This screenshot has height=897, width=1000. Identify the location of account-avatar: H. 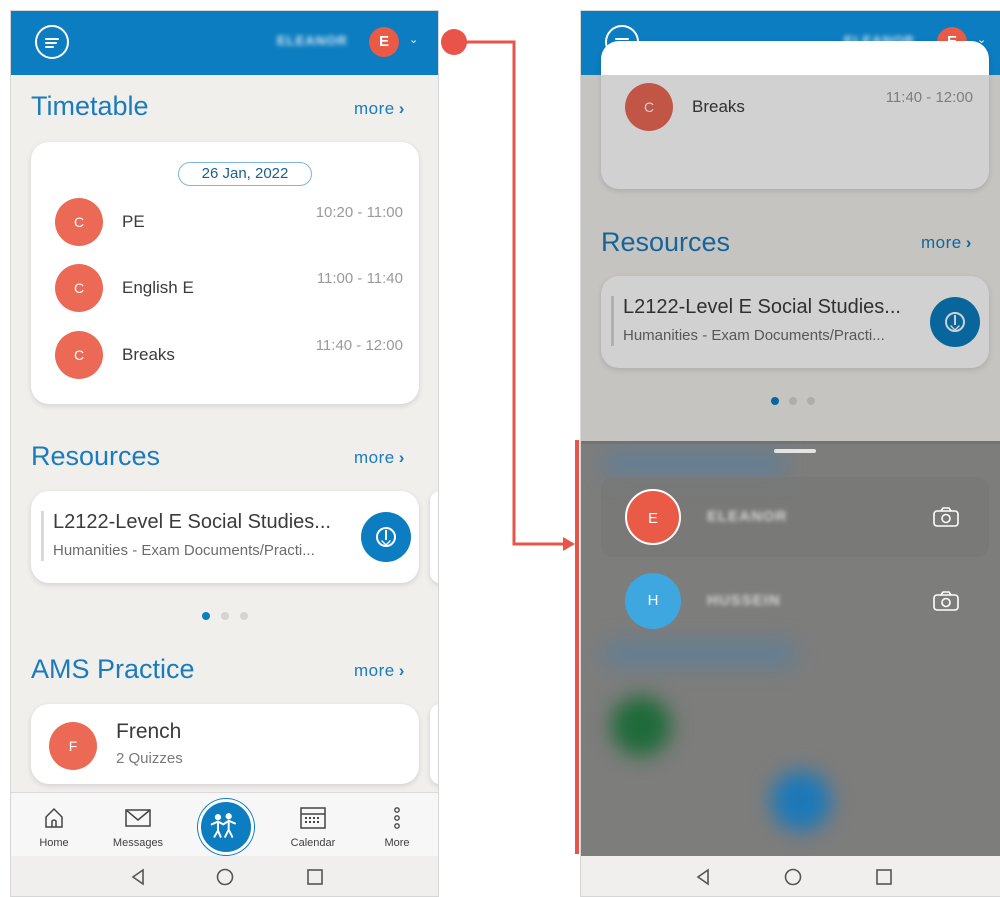
(653, 601).